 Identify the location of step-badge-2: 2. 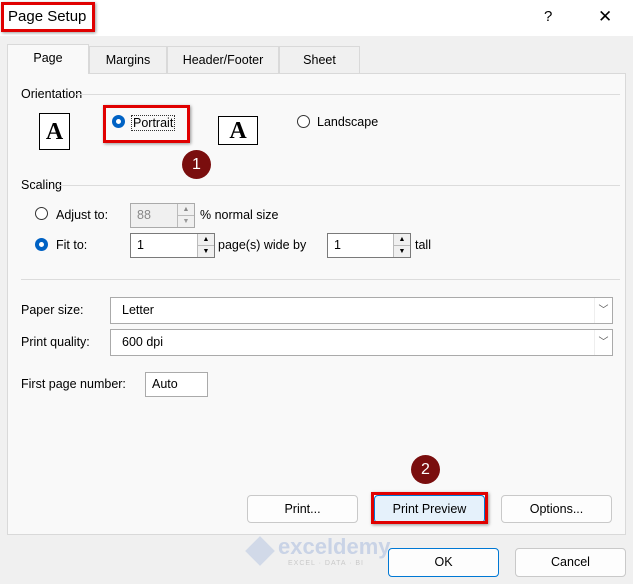
(425, 469).